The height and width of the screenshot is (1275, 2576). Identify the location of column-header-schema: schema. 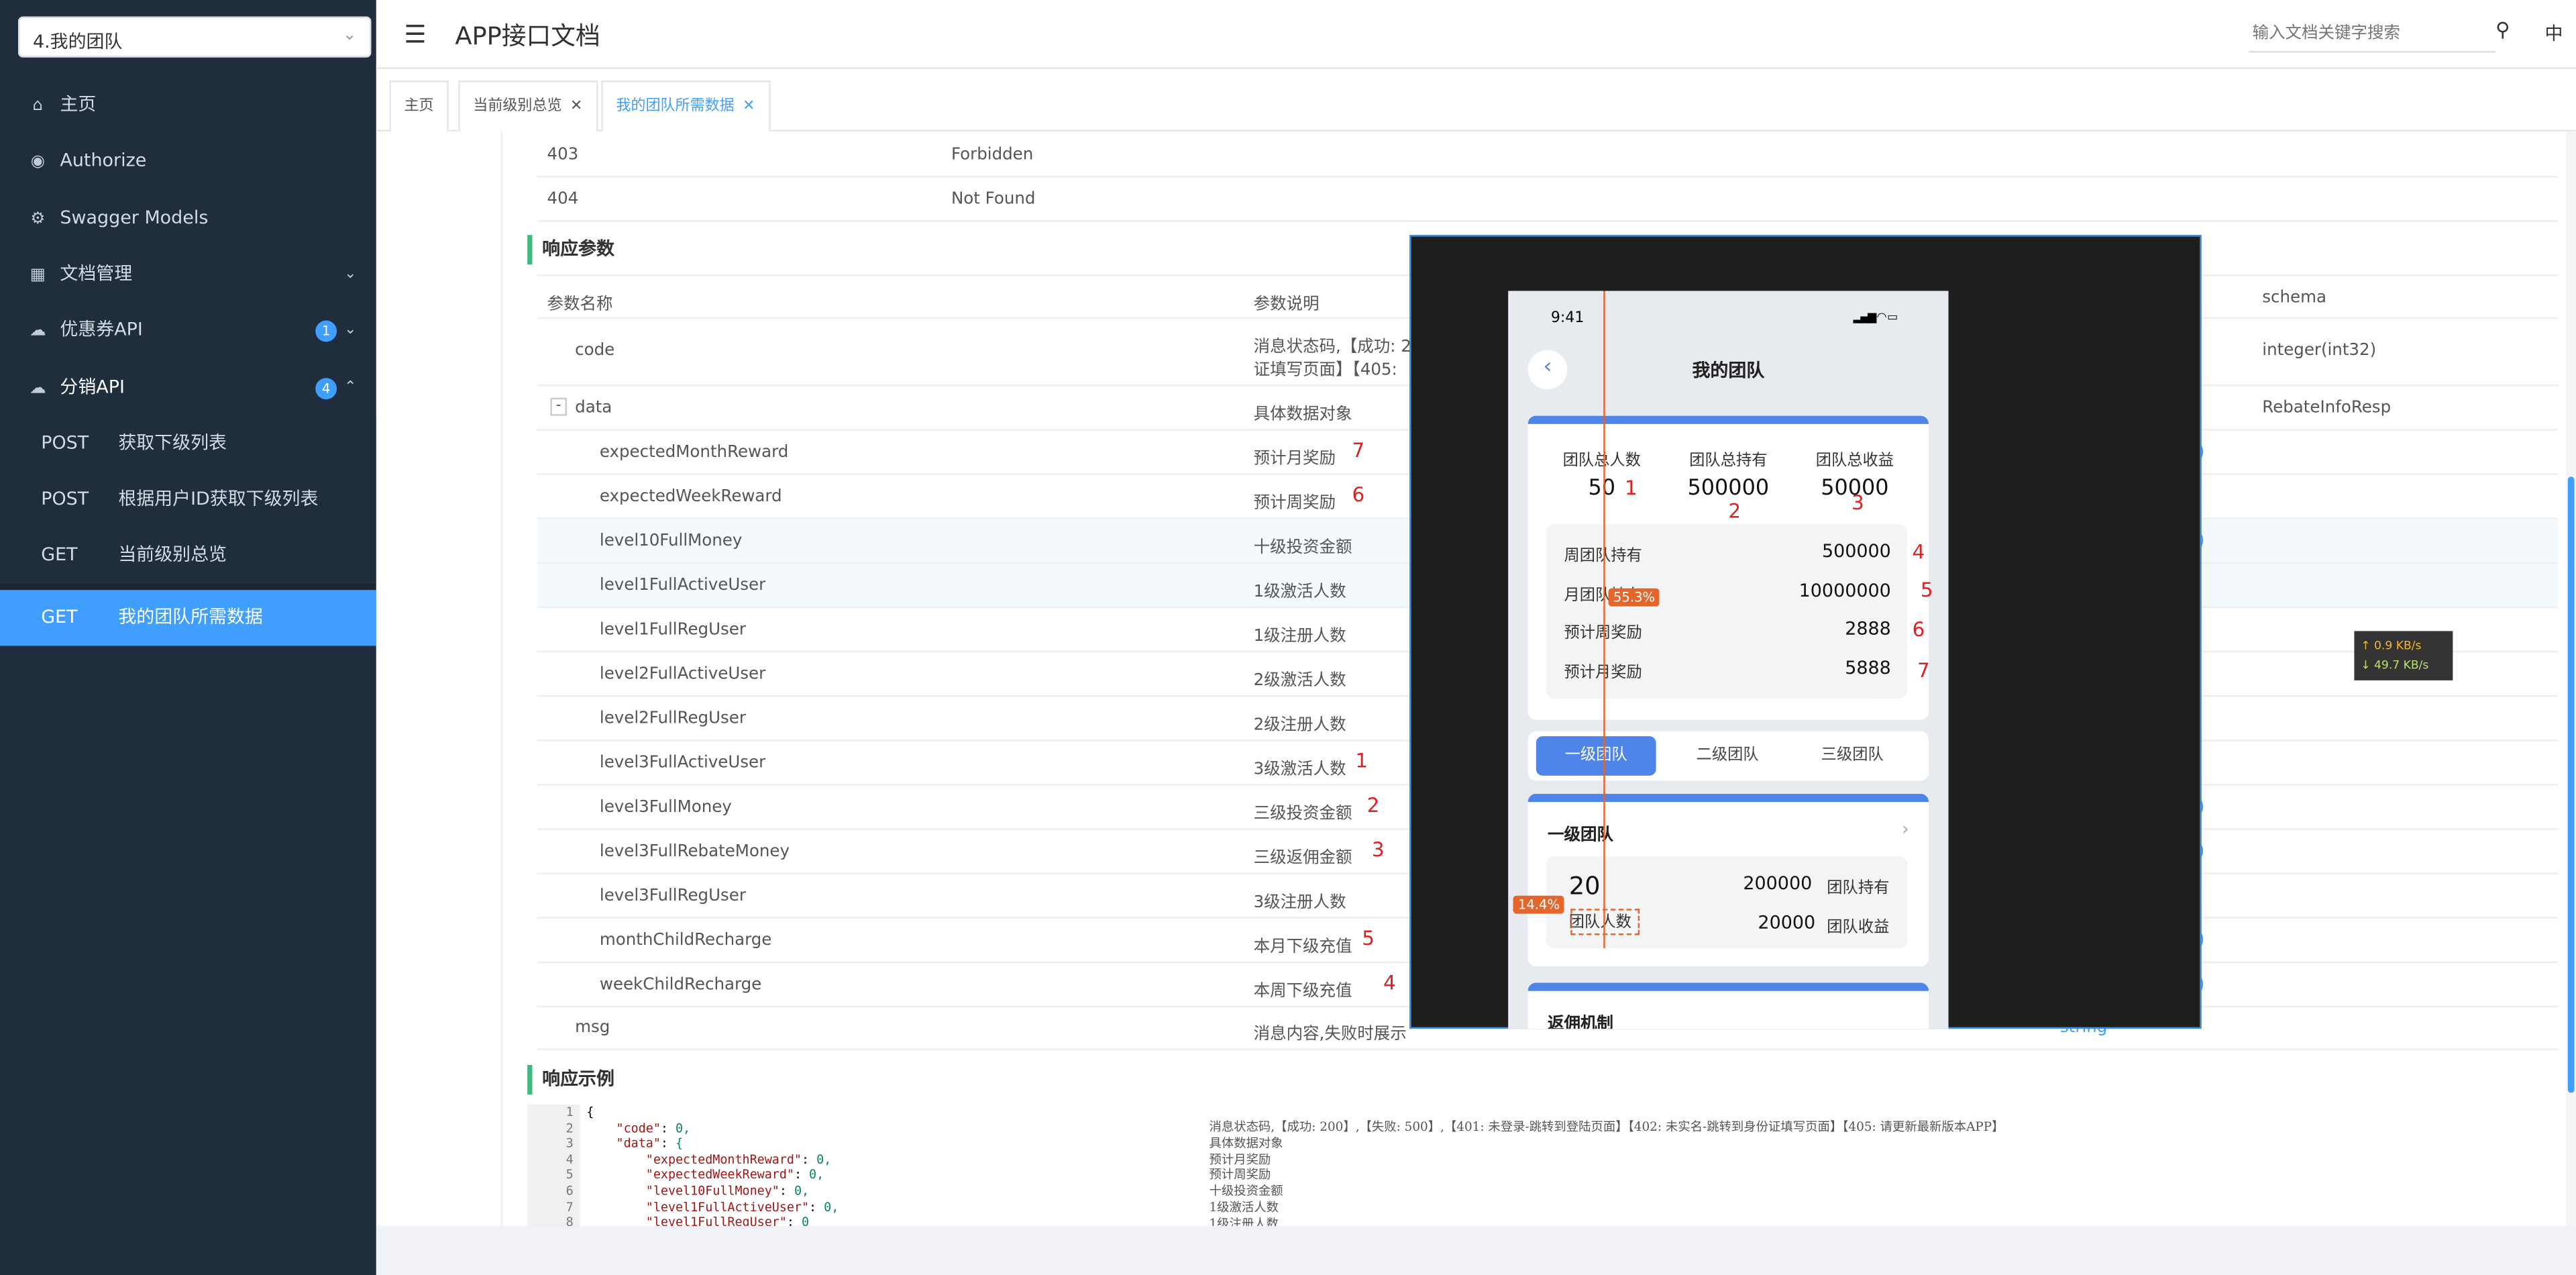
(2294, 298).